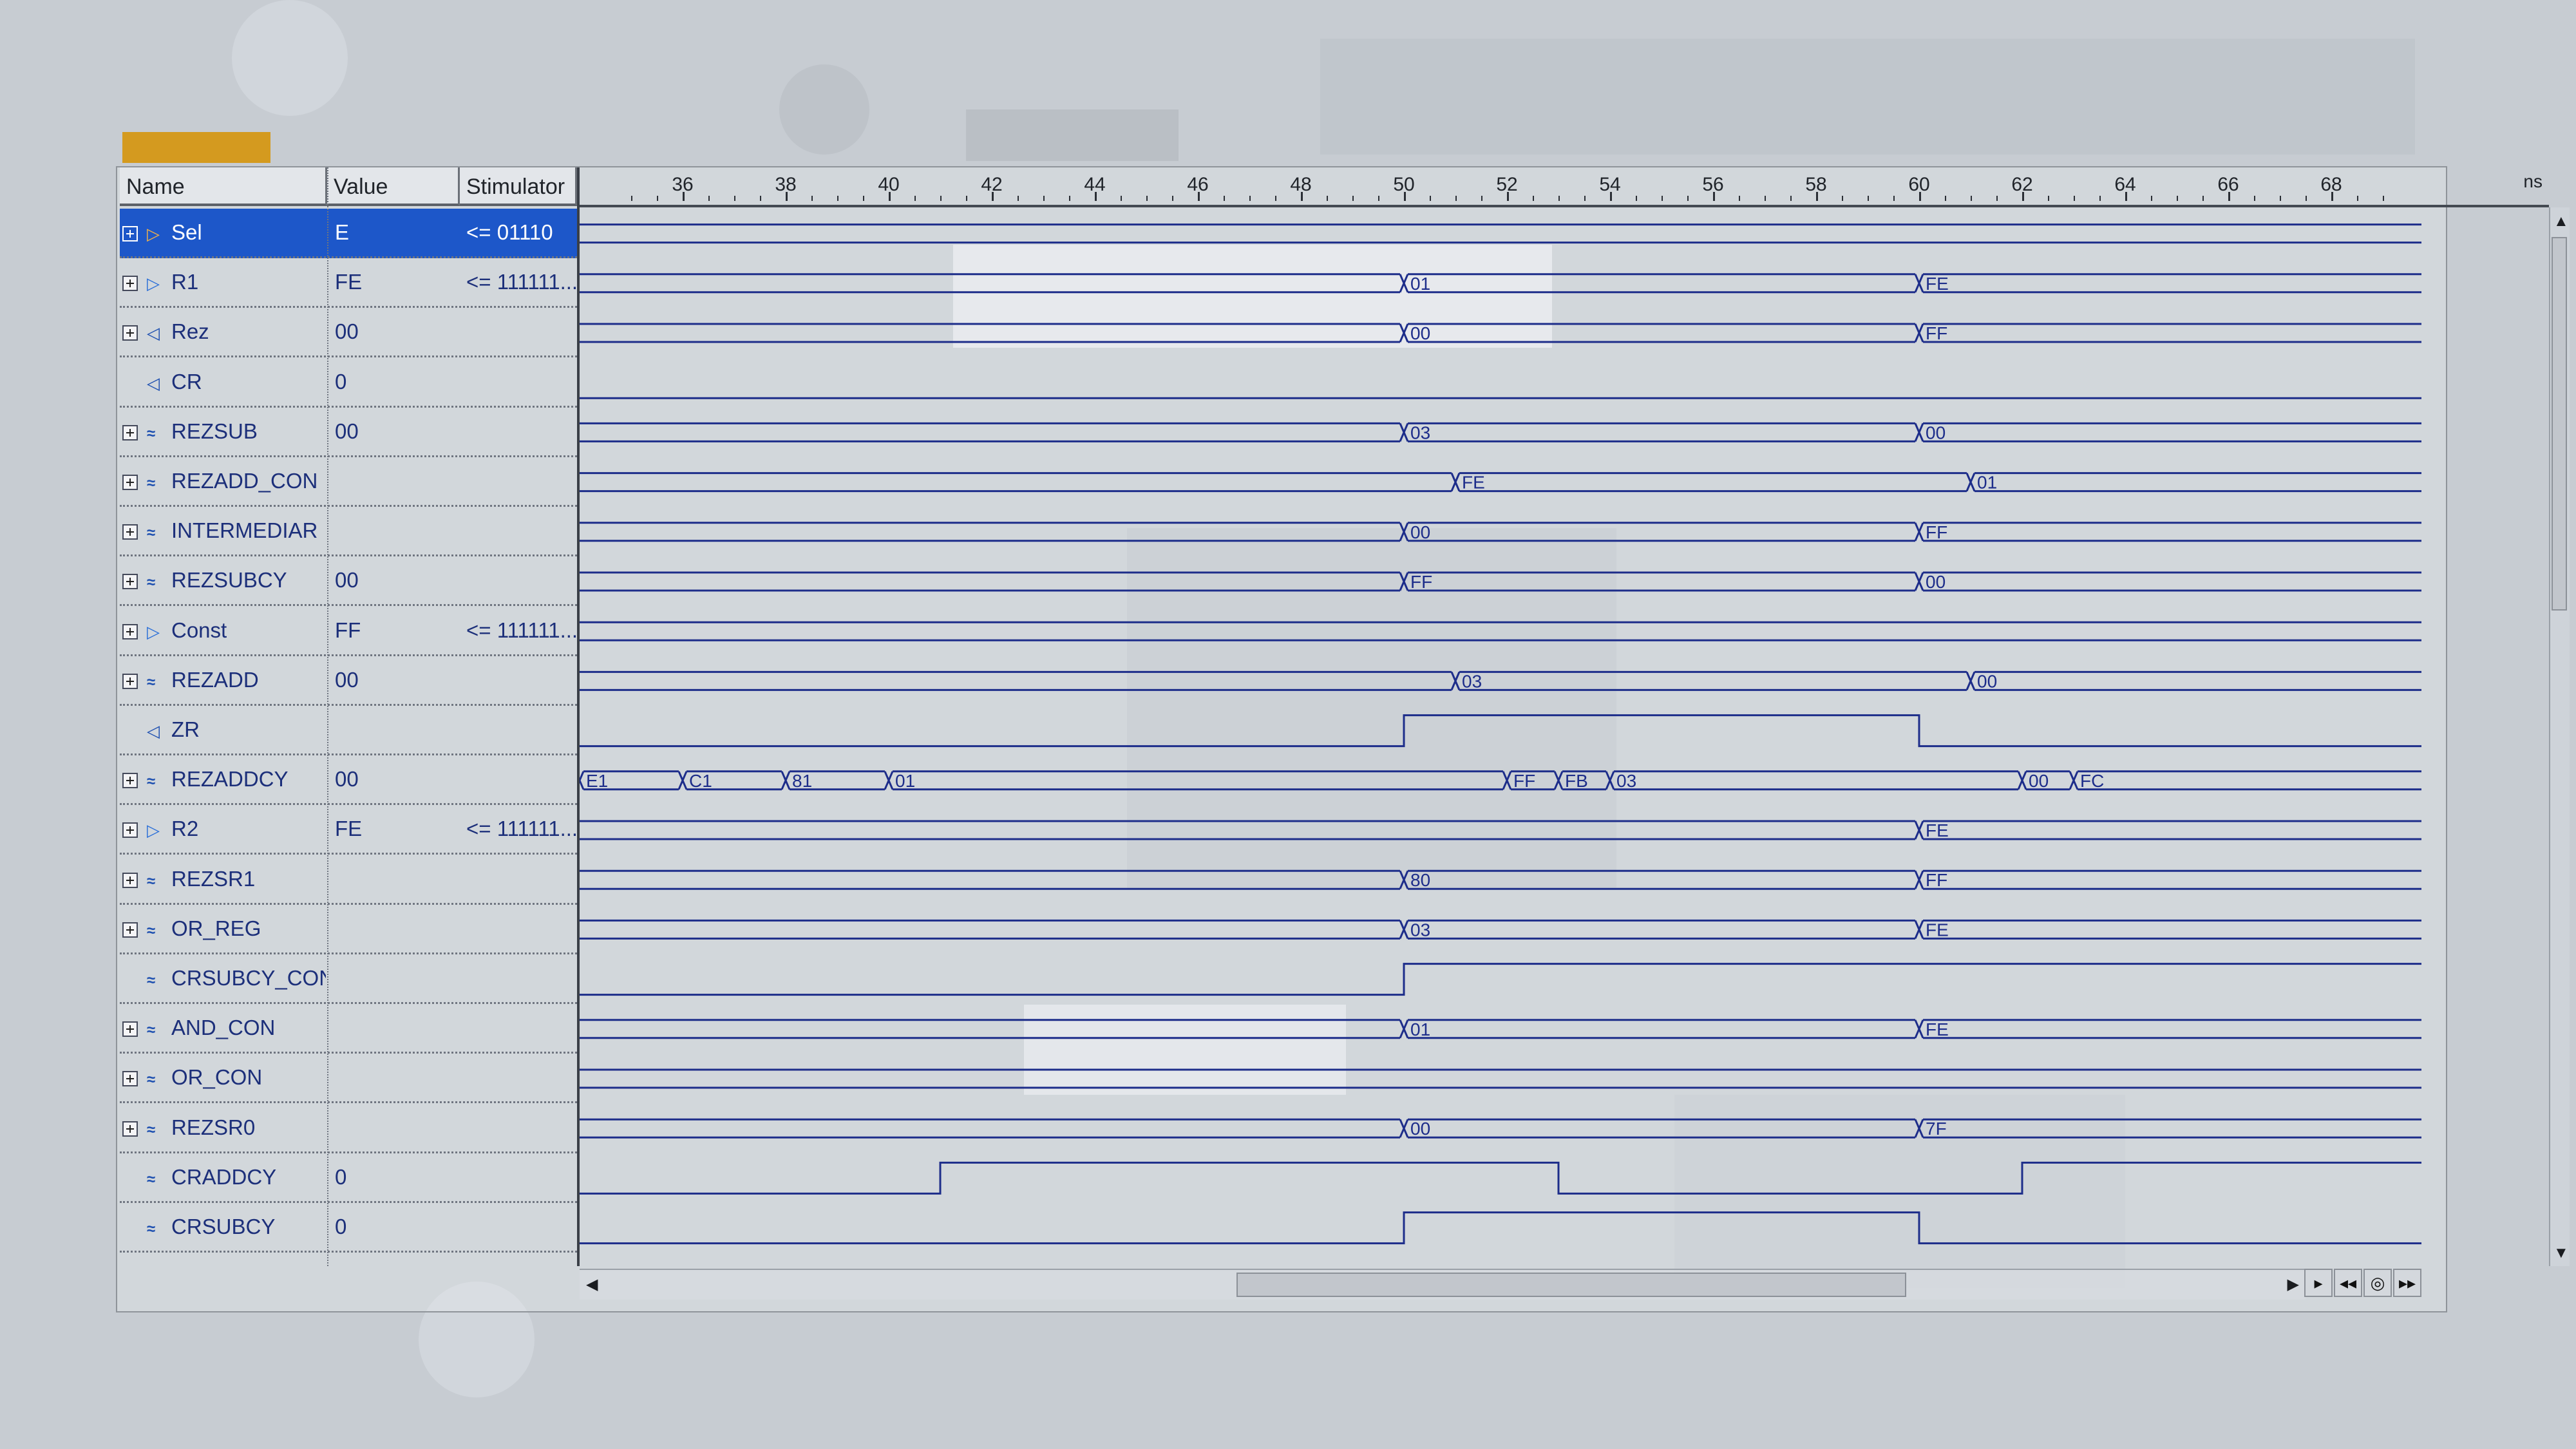  What do you see at coordinates (2348, 1283) in the screenshot?
I see `rewind-icon: ◂◂` at bounding box center [2348, 1283].